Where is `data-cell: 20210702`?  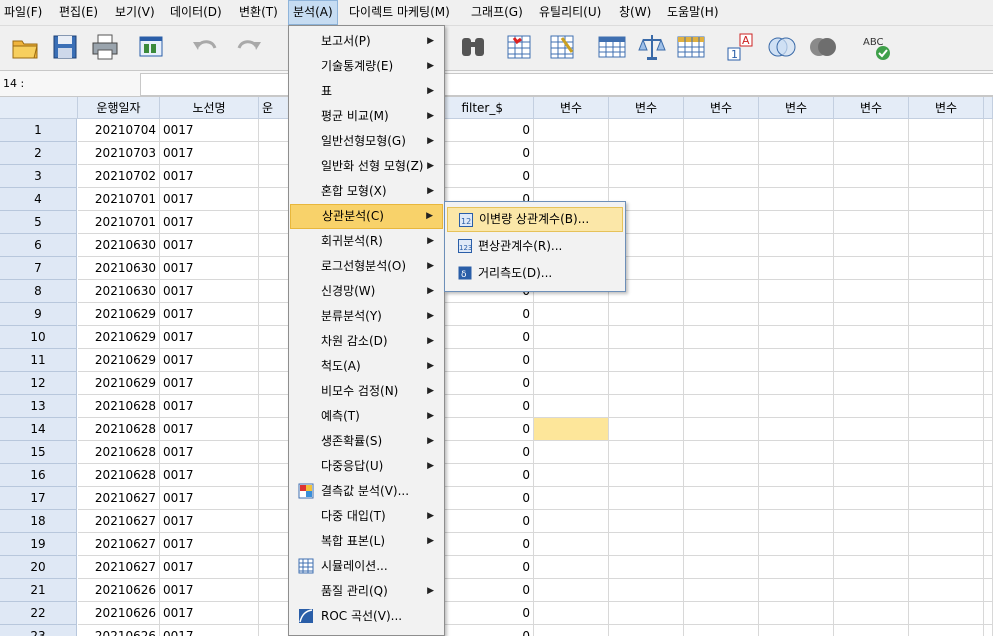
data-cell: 20210702 is located at coordinates (119, 176).